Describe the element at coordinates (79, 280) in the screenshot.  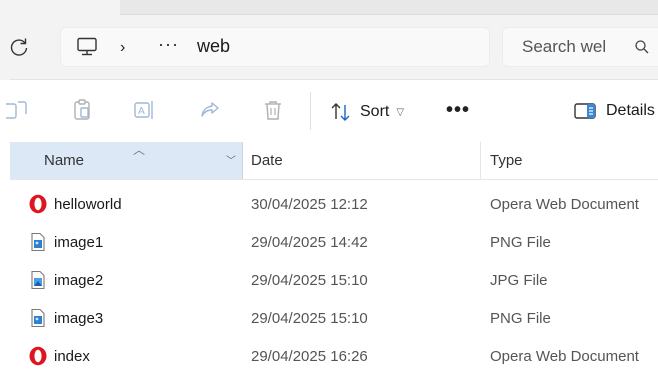
I see `file-name: image2` at that location.